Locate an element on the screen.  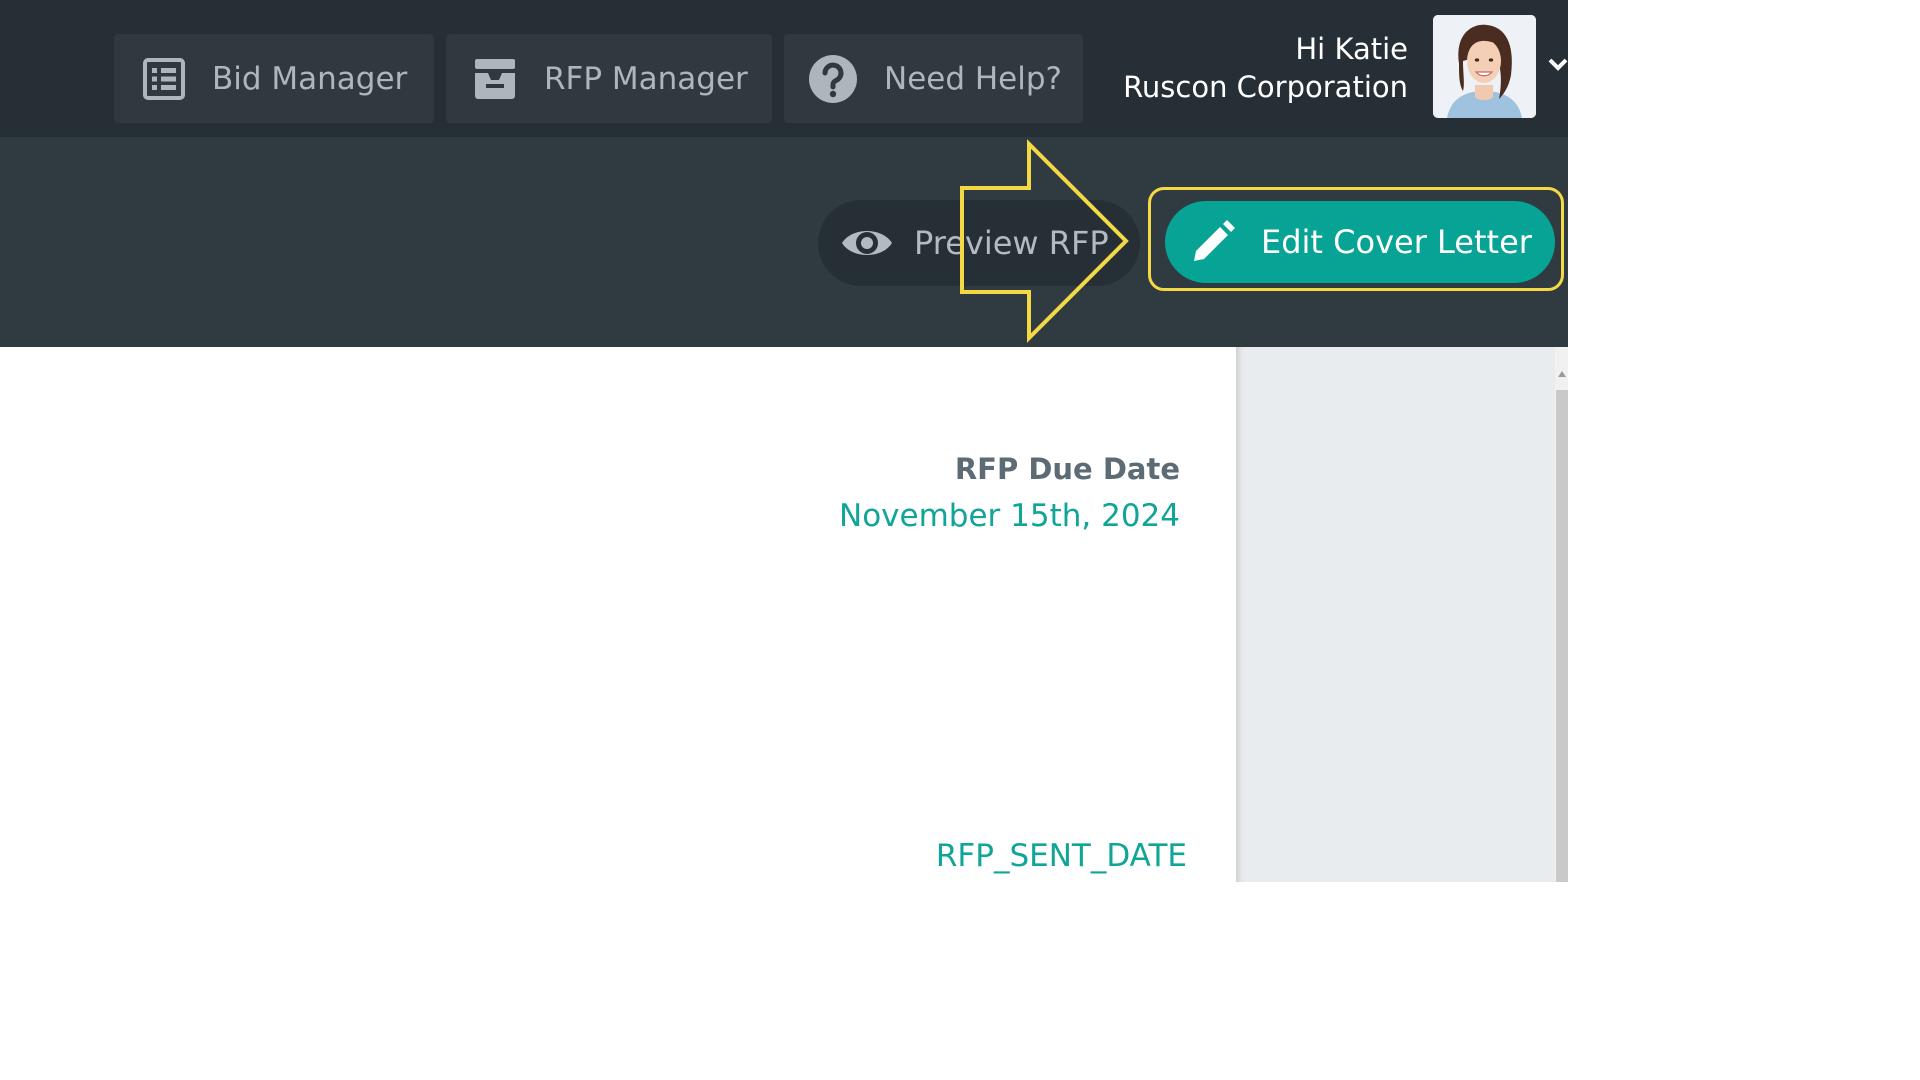
list-icon is located at coordinates (164, 79).